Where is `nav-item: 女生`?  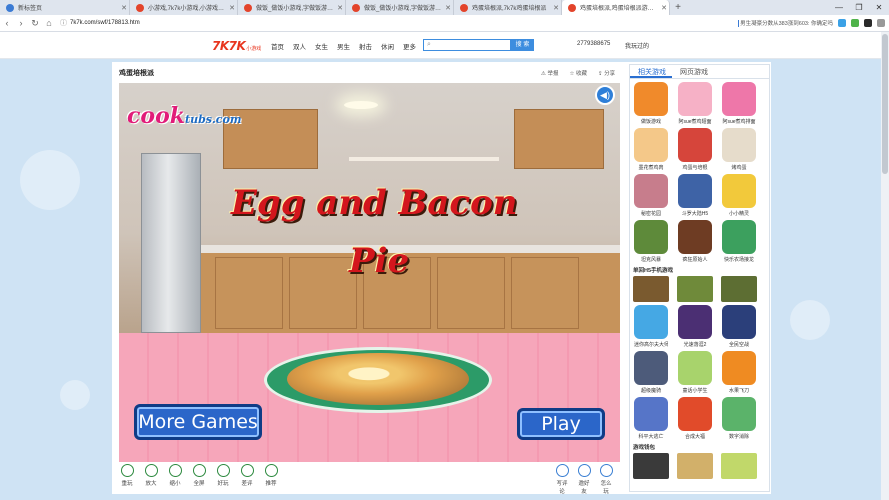
nav-item: 女生 is located at coordinates (321, 46).